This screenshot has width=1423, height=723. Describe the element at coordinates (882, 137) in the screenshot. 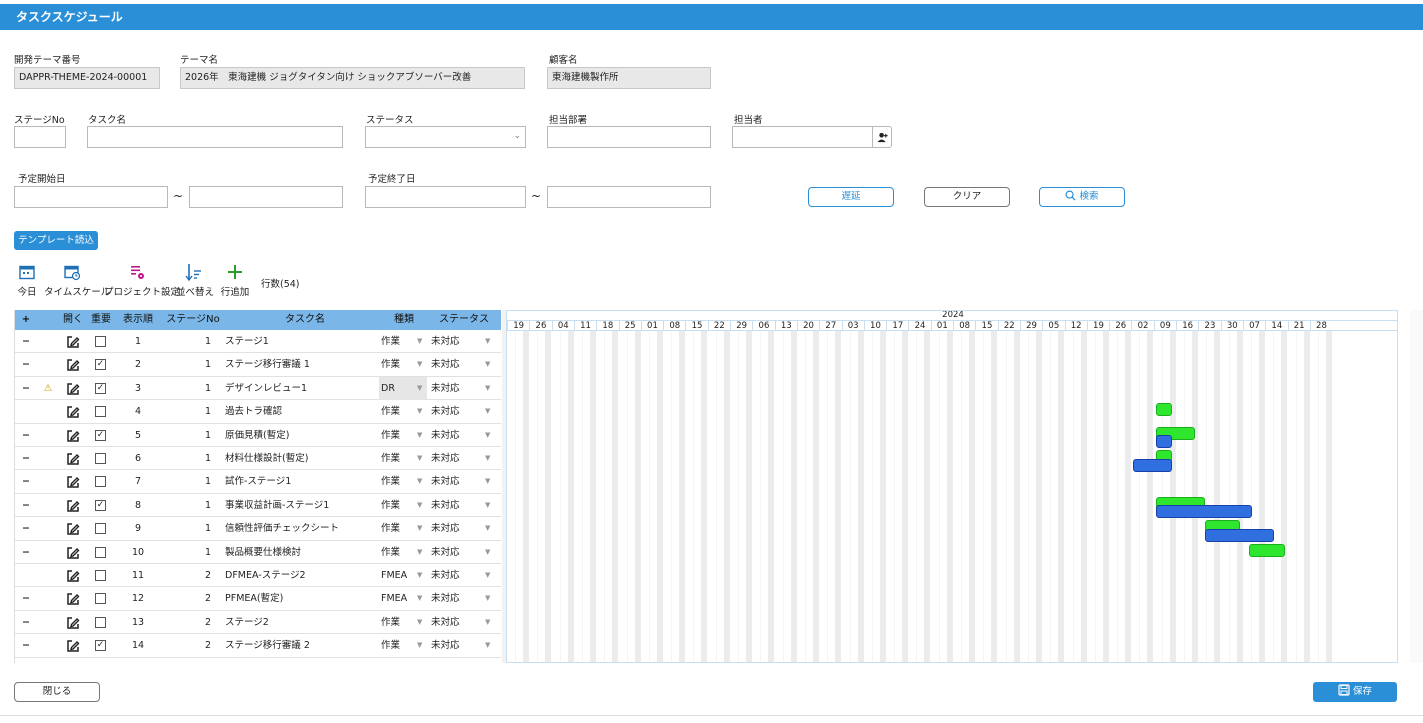

I see `person-picker-button` at that location.